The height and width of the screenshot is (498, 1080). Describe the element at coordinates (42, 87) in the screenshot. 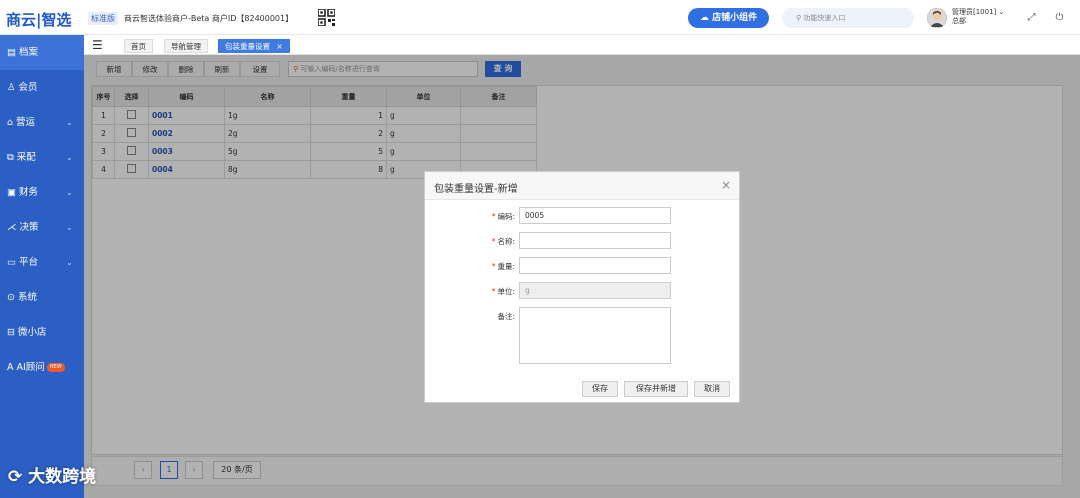

I see `sidebar-item-member: ♙ 会员` at that location.